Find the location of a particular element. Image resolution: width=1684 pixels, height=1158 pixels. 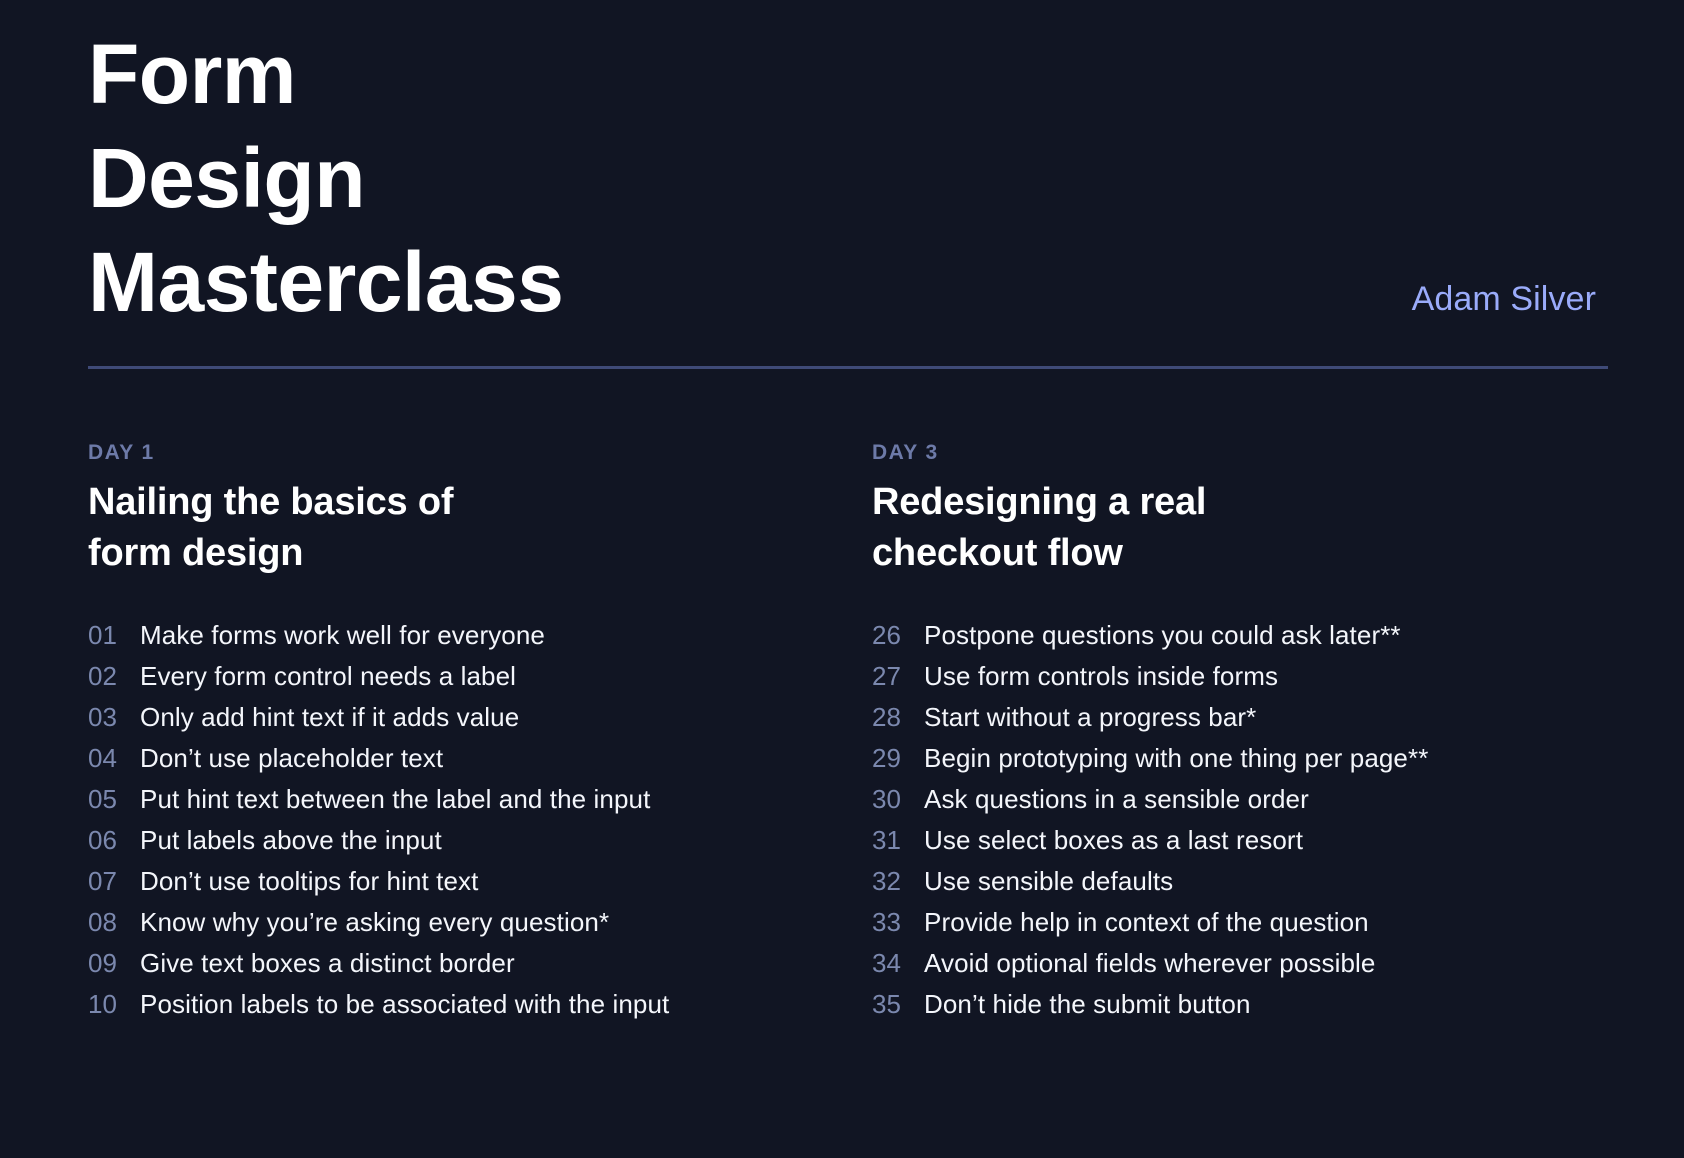

lesson-number: 35 is located at coordinates (886, 1004).